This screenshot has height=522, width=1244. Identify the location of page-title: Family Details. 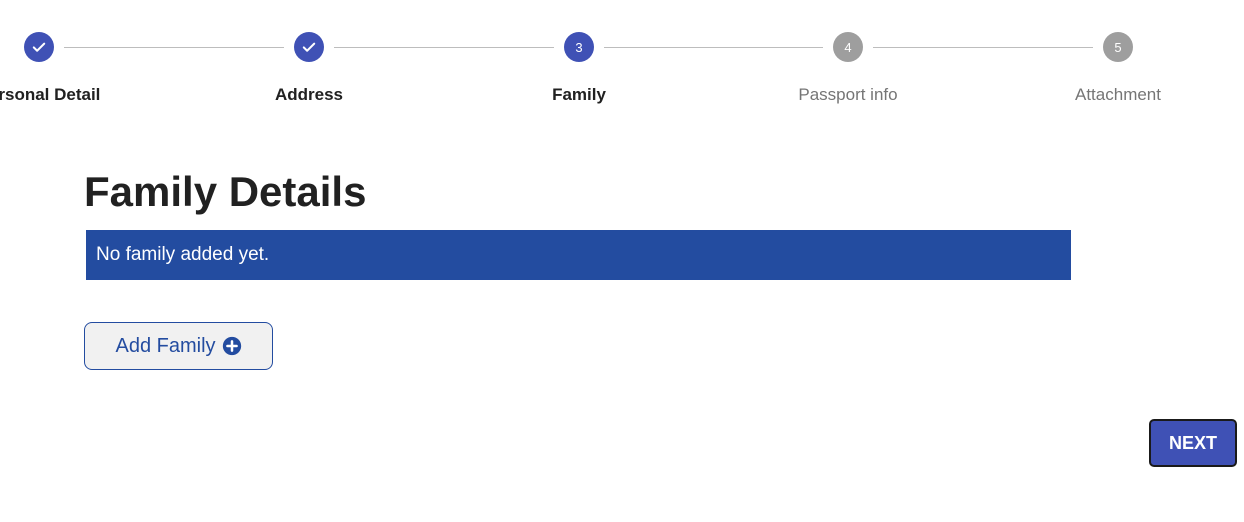
(225, 191).